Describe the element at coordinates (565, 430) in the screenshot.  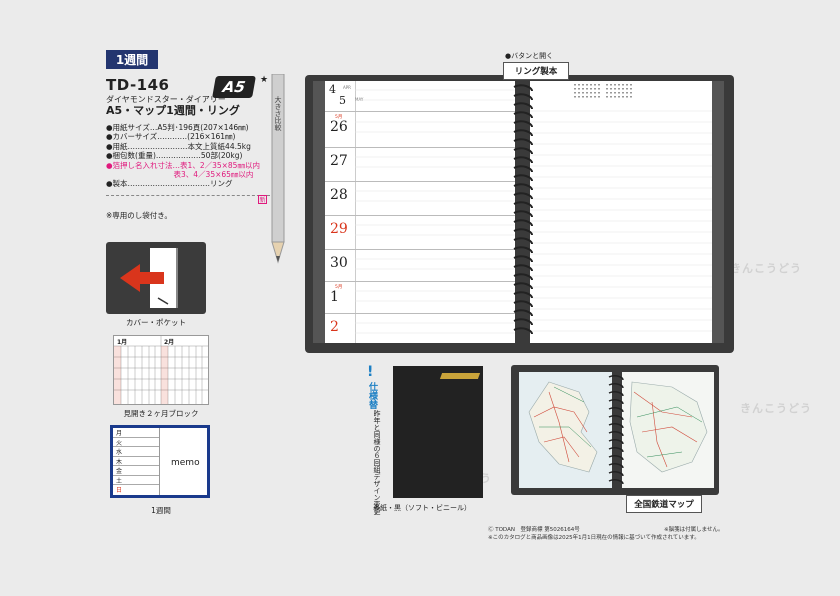
I see `railway-map-left` at that location.